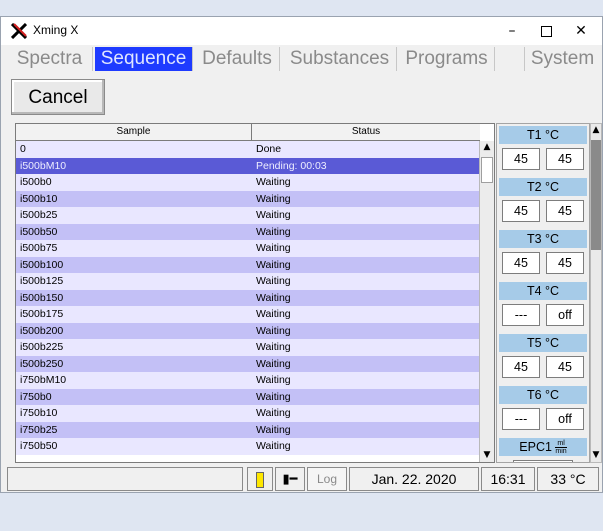 The height and width of the screenshot is (531, 603). Describe the element at coordinates (134, 132) in the screenshot. I see `column-header-sample: Sample` at that location.